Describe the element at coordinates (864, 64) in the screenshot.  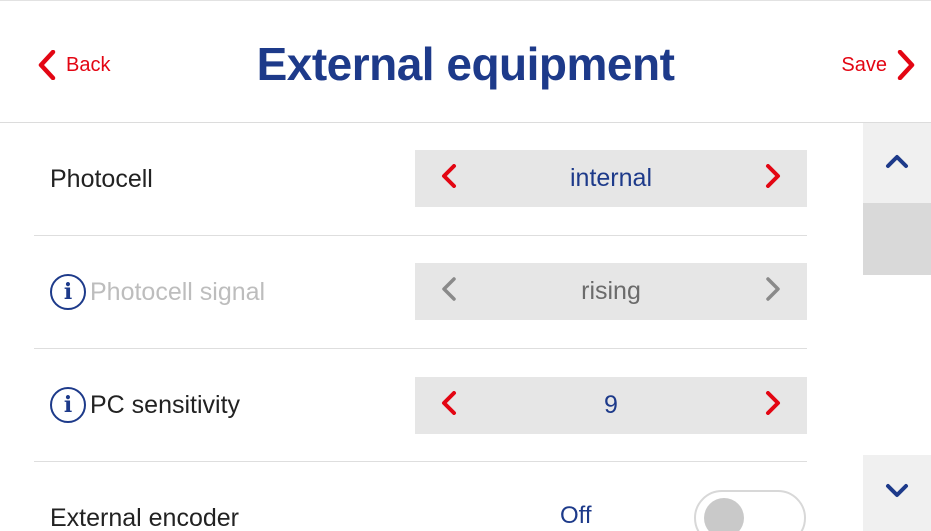
I see `save-label: Save` at that location.